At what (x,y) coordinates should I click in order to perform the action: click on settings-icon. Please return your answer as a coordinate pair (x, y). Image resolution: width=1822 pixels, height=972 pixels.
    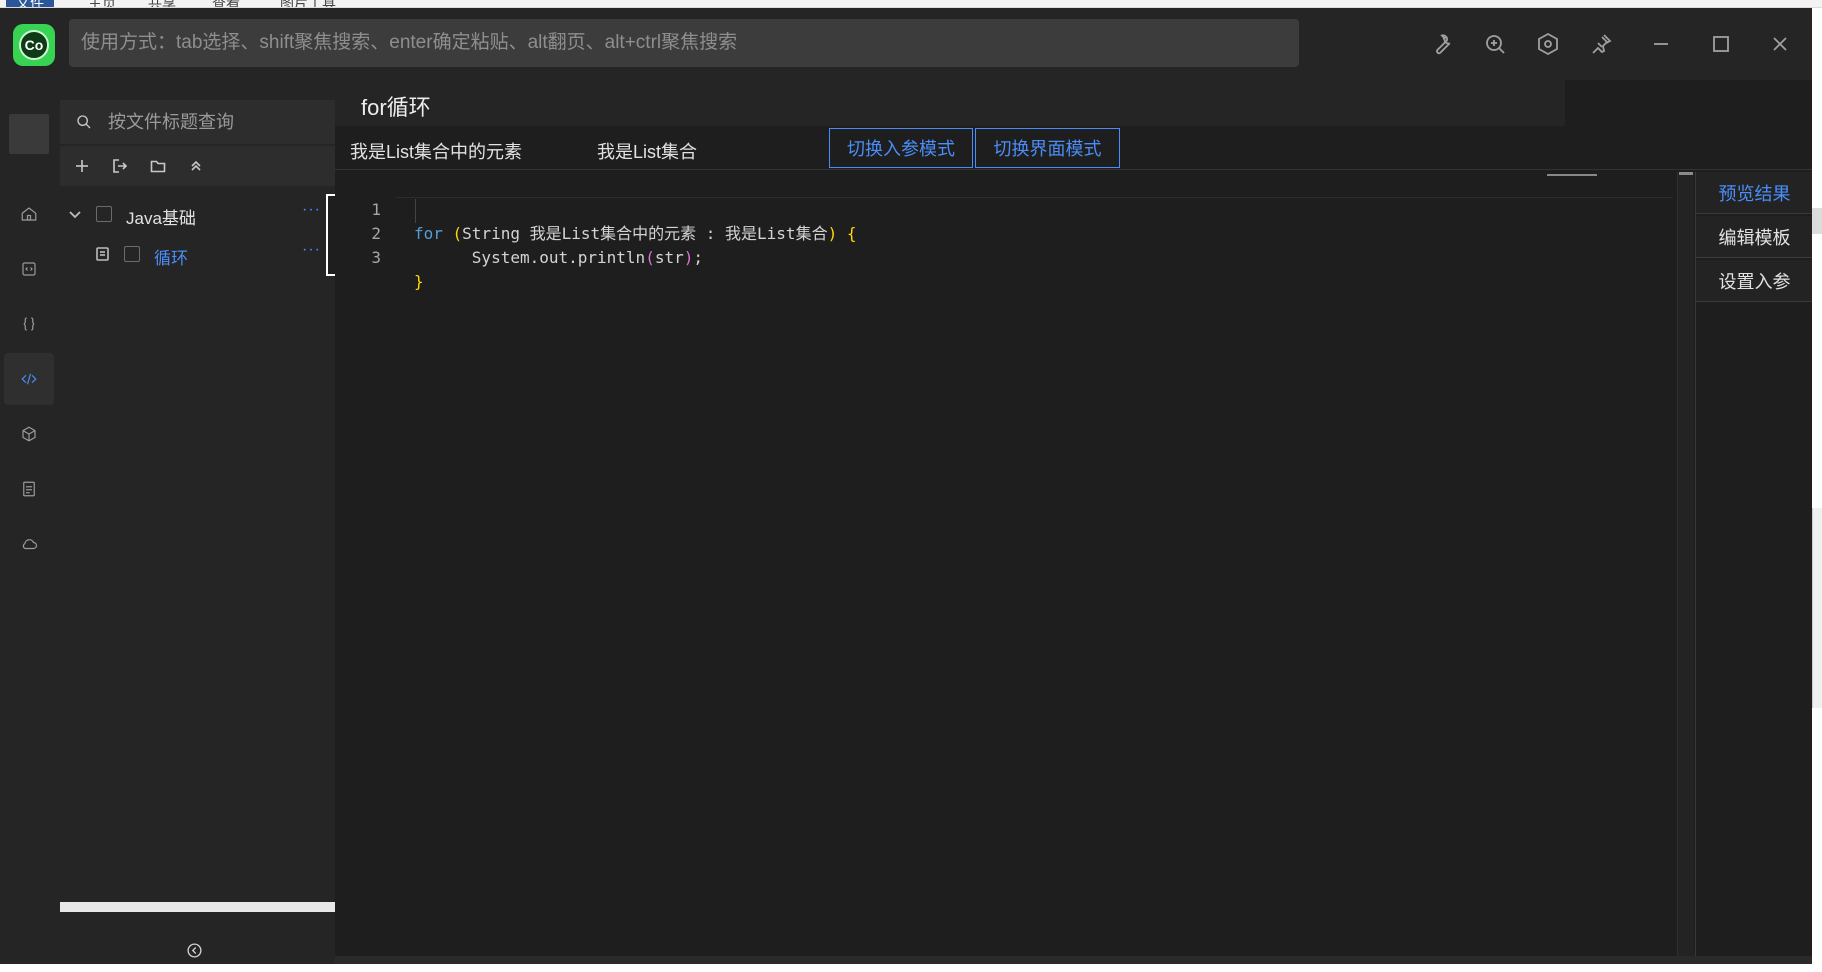
    Looking at the image, I should click on (1548, 44).